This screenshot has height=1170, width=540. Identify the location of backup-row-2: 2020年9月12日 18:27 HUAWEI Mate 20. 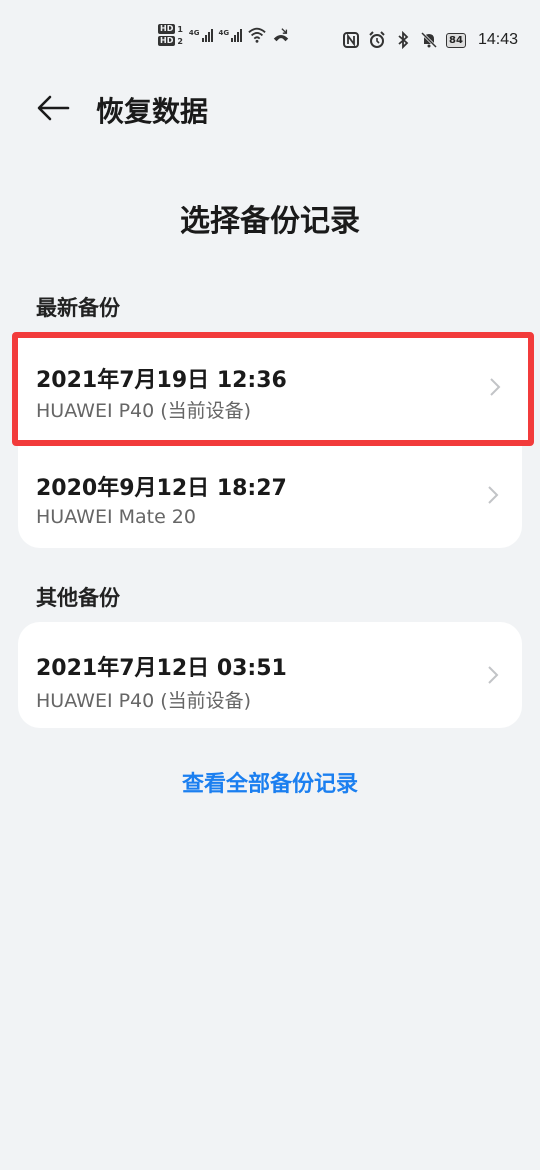
(270, 495).